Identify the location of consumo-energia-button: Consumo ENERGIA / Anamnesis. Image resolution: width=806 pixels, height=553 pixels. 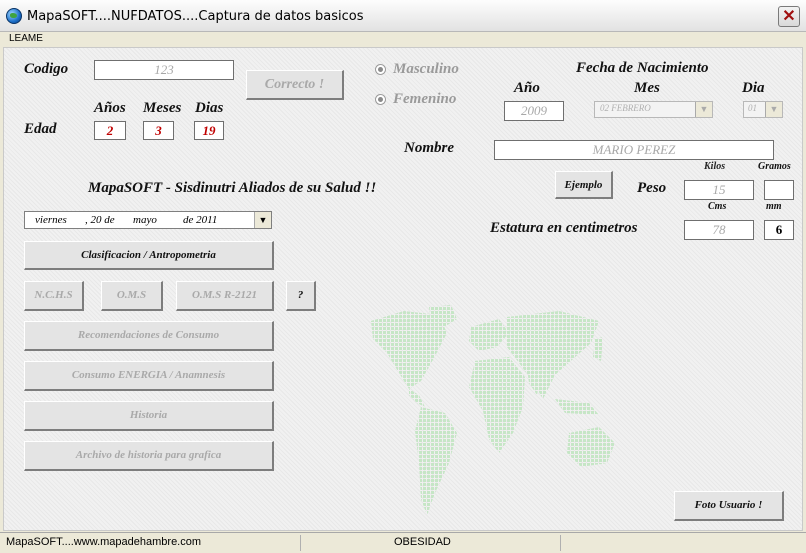
(149, 376).